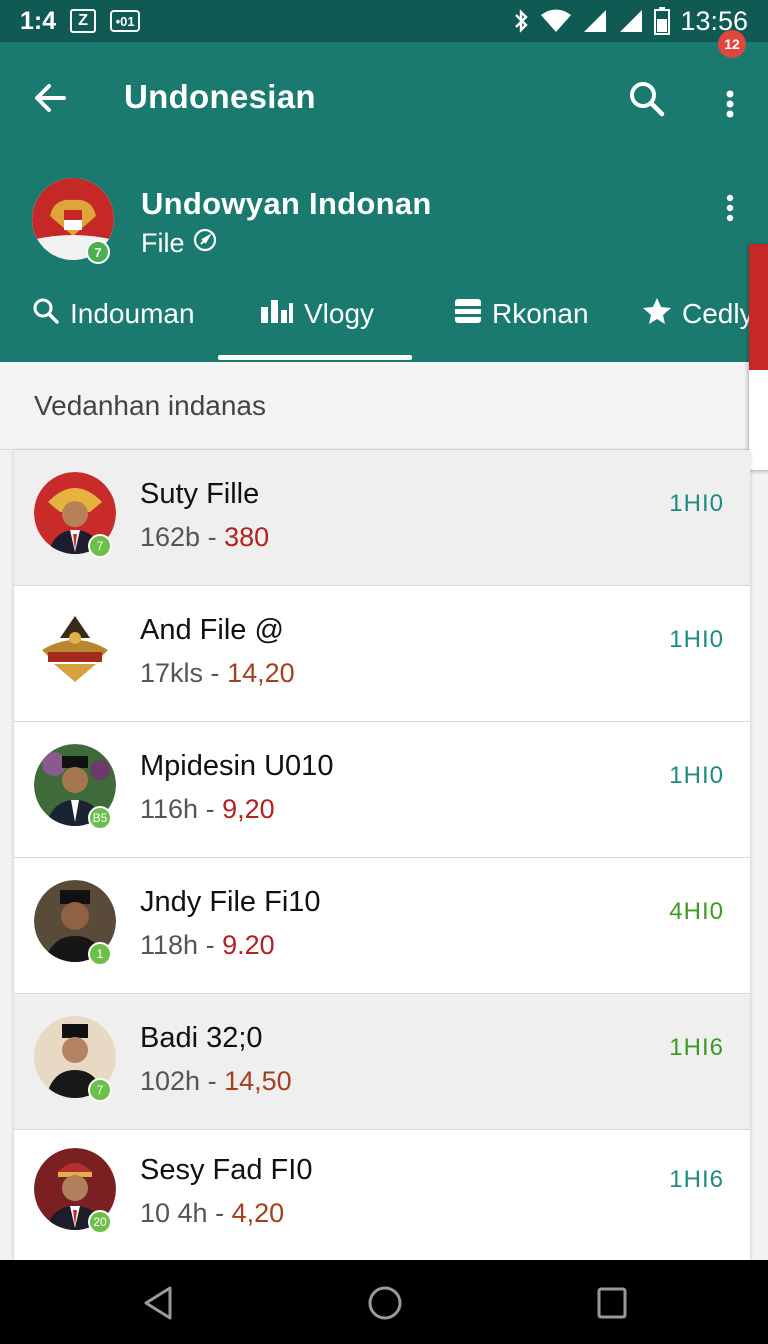  I want to click on item-value: 4,20, so click(258, 1213).